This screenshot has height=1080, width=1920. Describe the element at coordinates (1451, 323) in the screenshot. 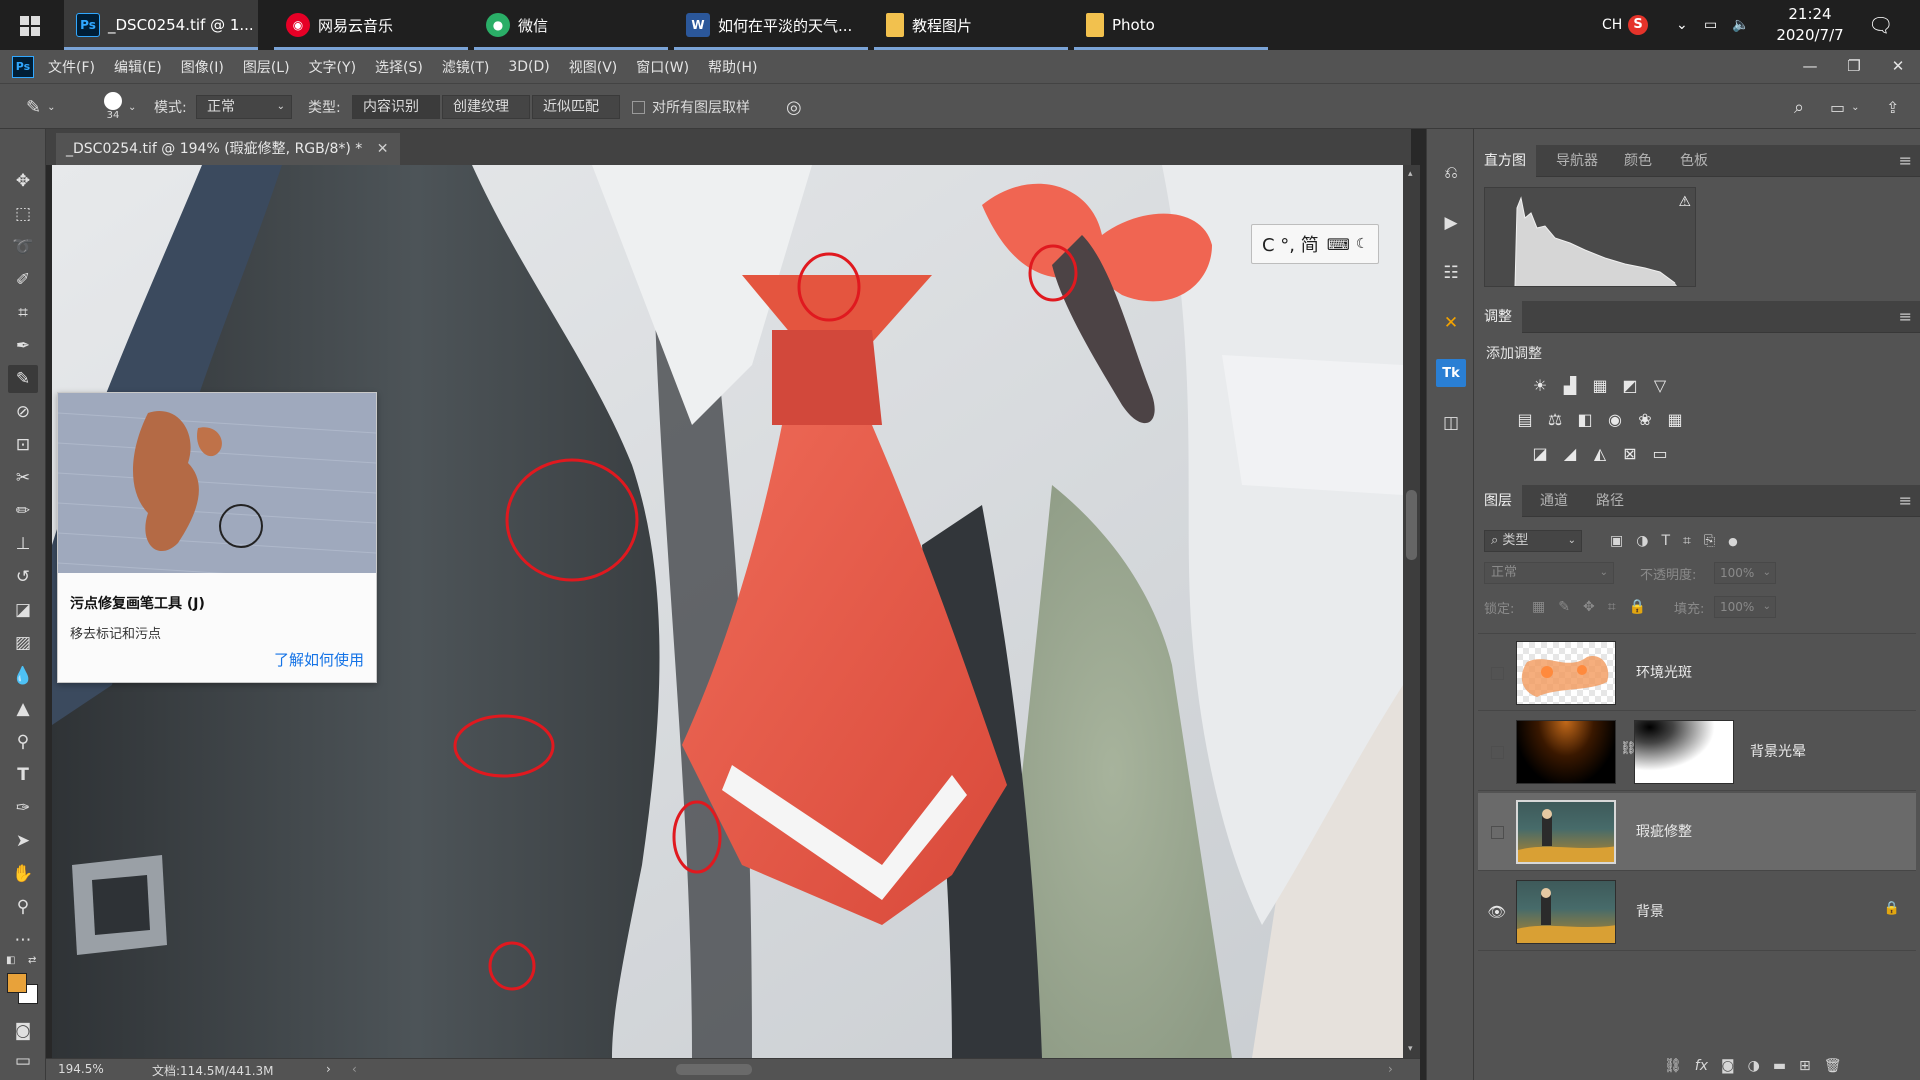

I see `plugin-x-icon: ✕` at that location.